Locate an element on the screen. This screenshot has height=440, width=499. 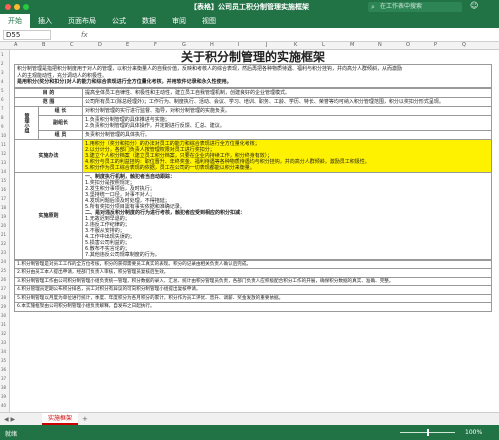
ribbon-tab-5: 审阅 is located at coordinates (179, 21).